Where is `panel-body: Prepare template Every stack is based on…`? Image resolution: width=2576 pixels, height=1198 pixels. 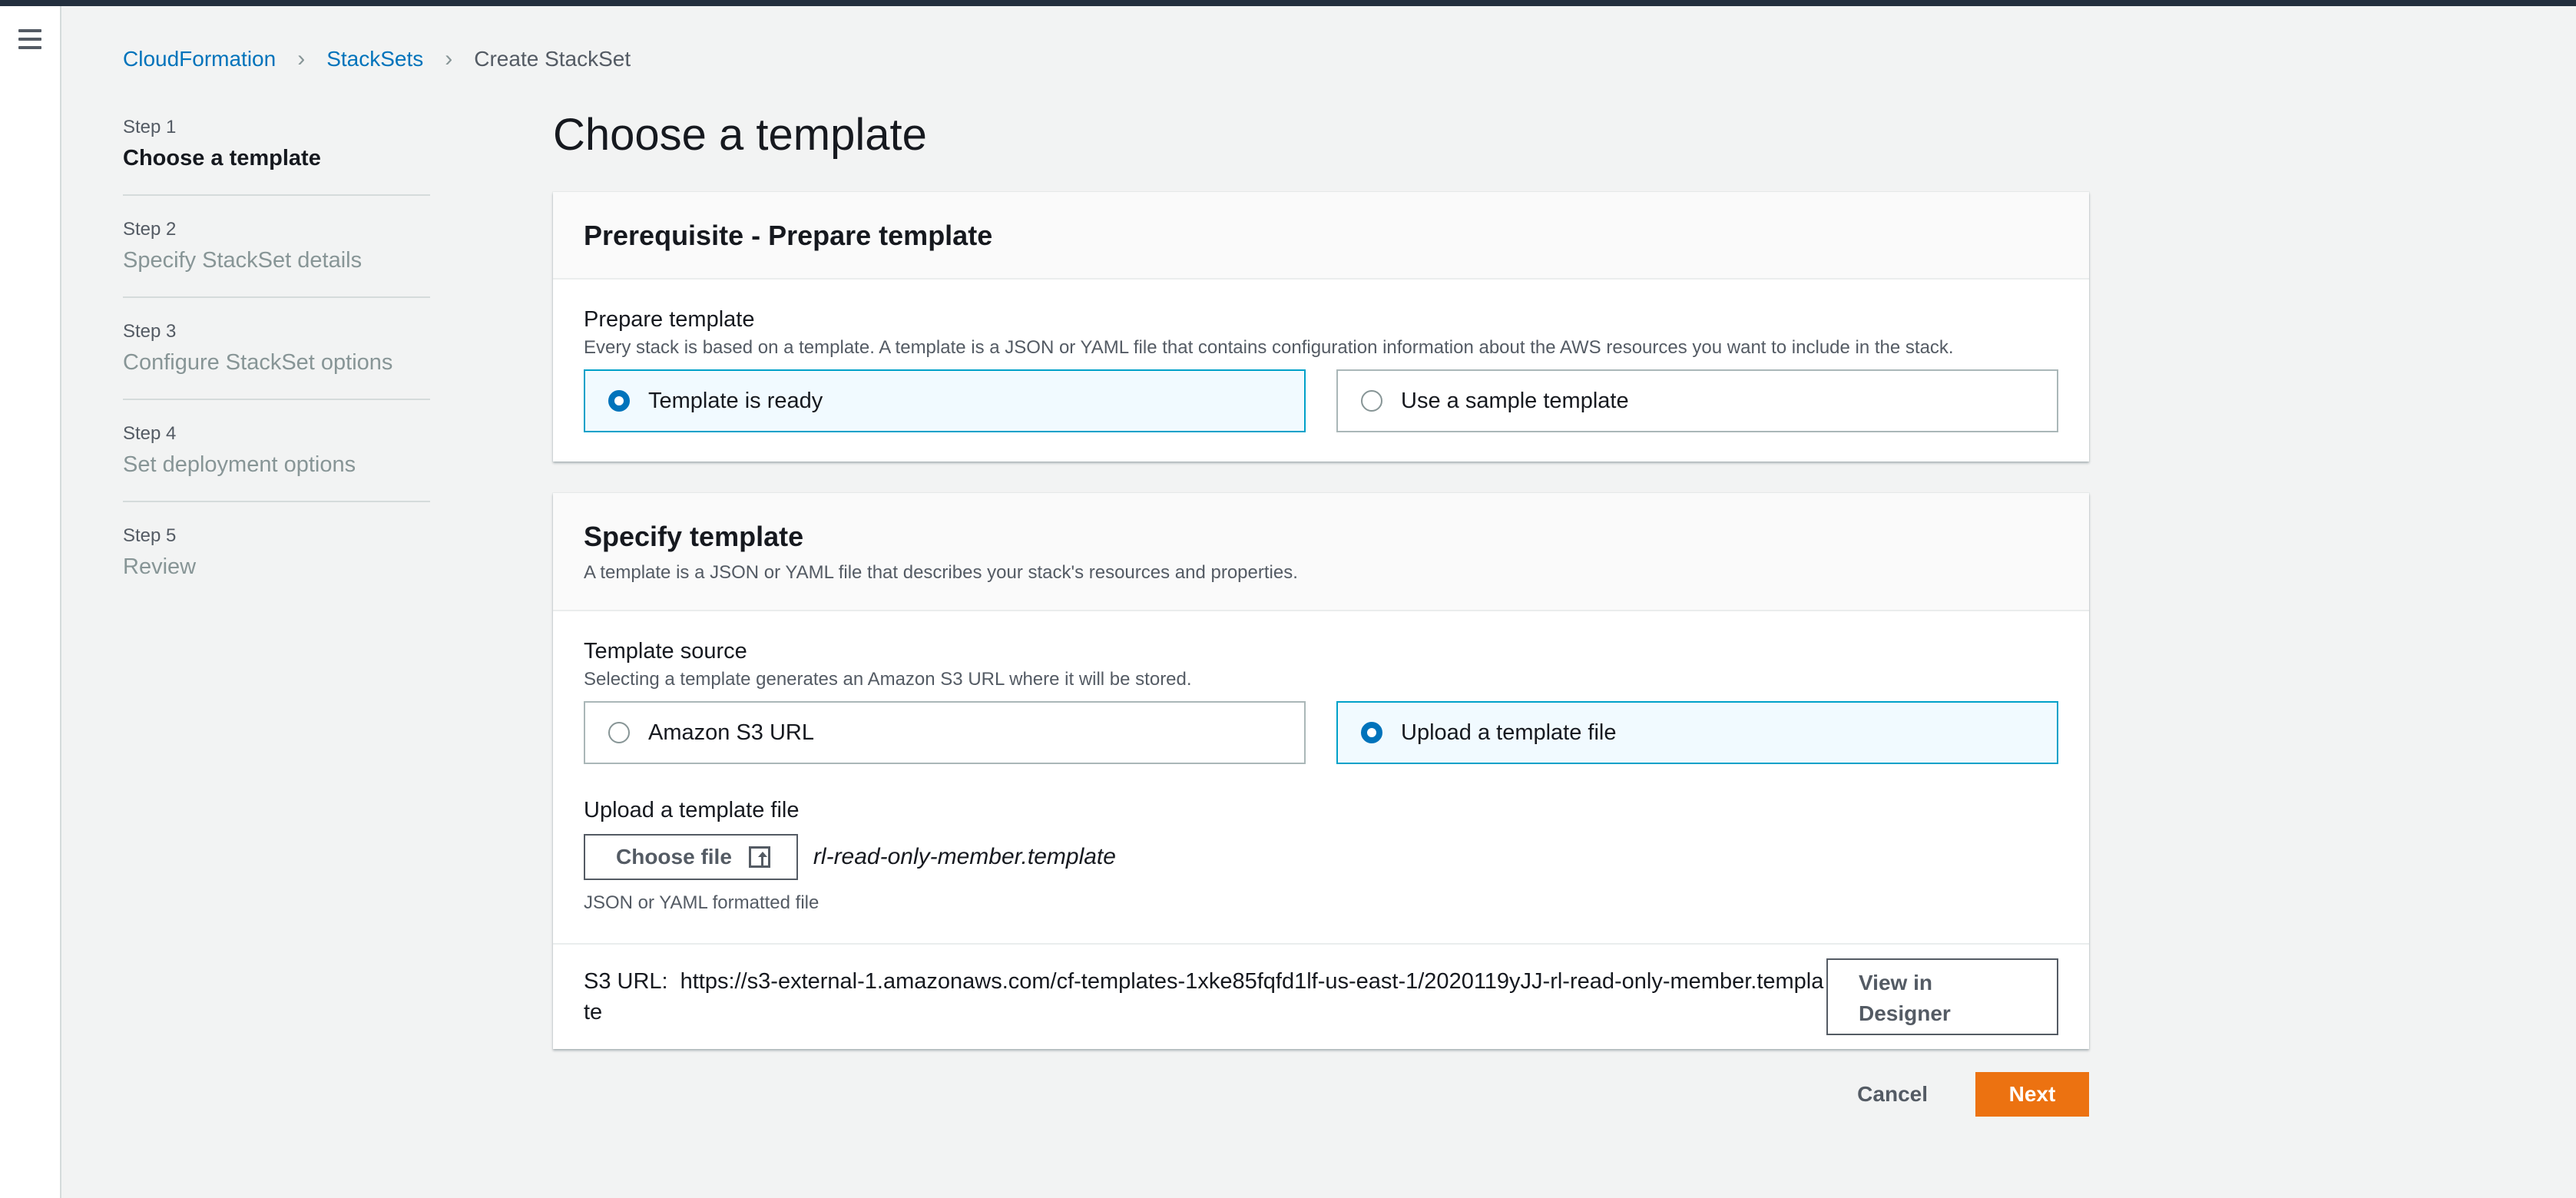
panel-body: Prepare template Every stack is based on… is located at coordinates (1321, 371).